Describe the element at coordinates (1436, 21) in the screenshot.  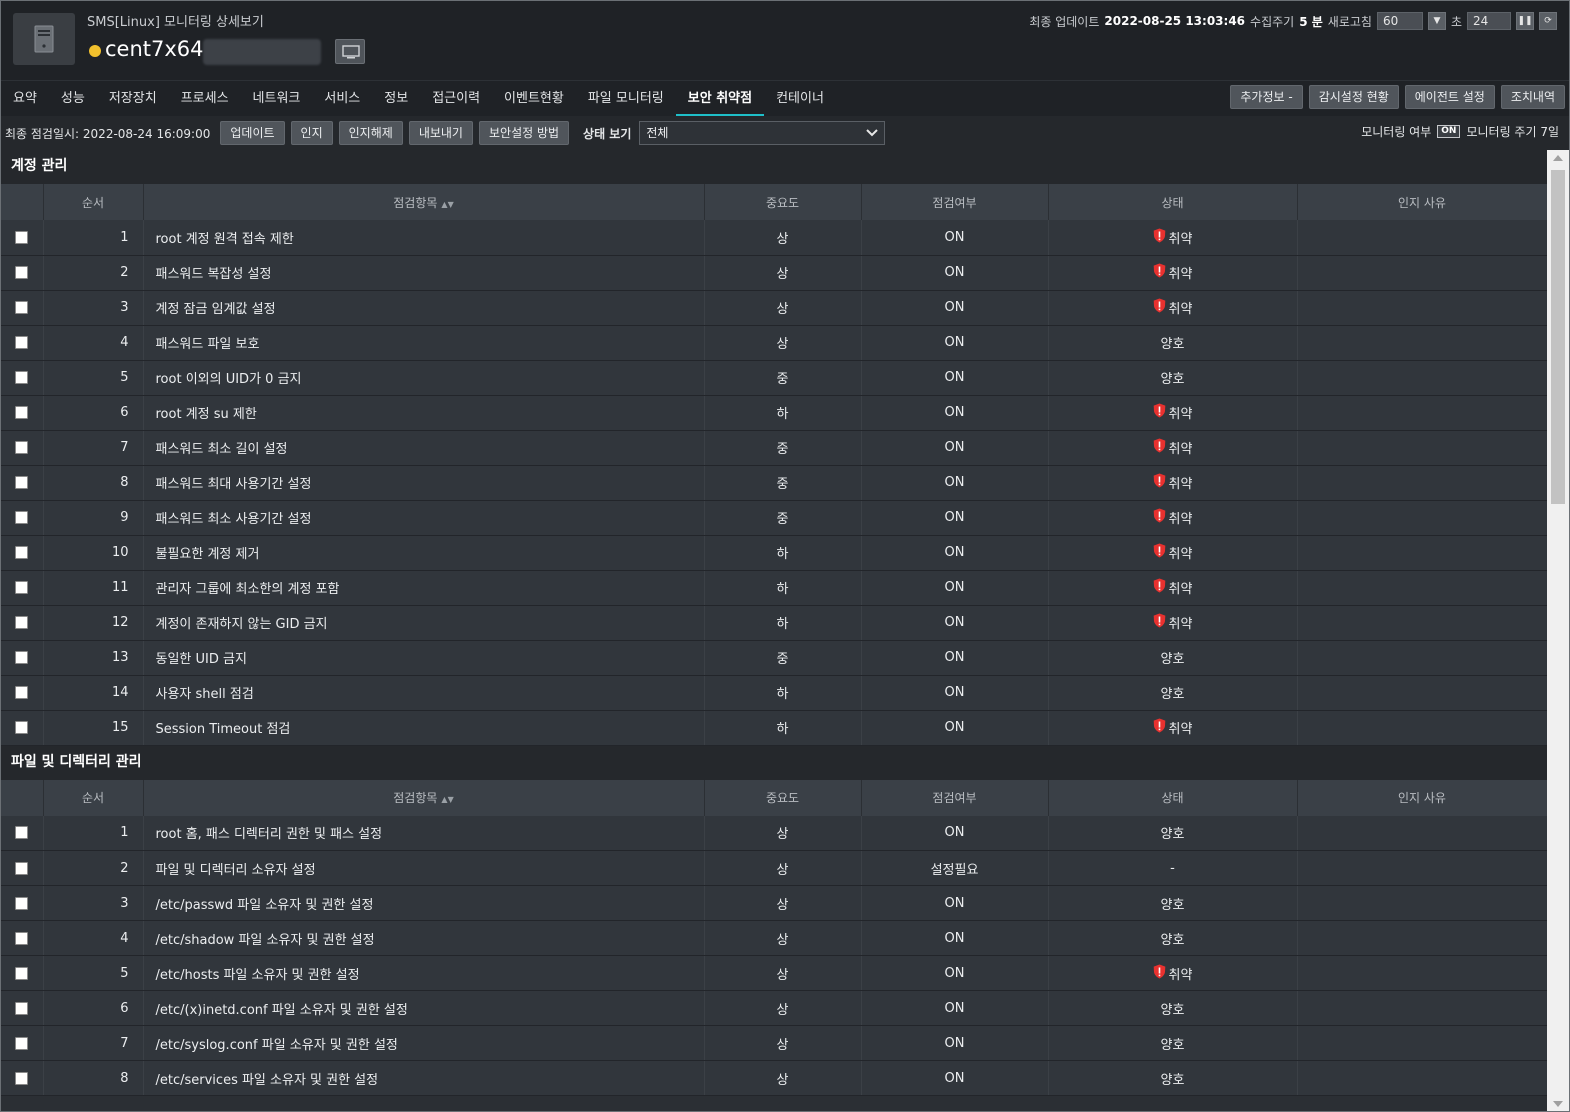
I see `chevron-down-icon: ▼` at that location.